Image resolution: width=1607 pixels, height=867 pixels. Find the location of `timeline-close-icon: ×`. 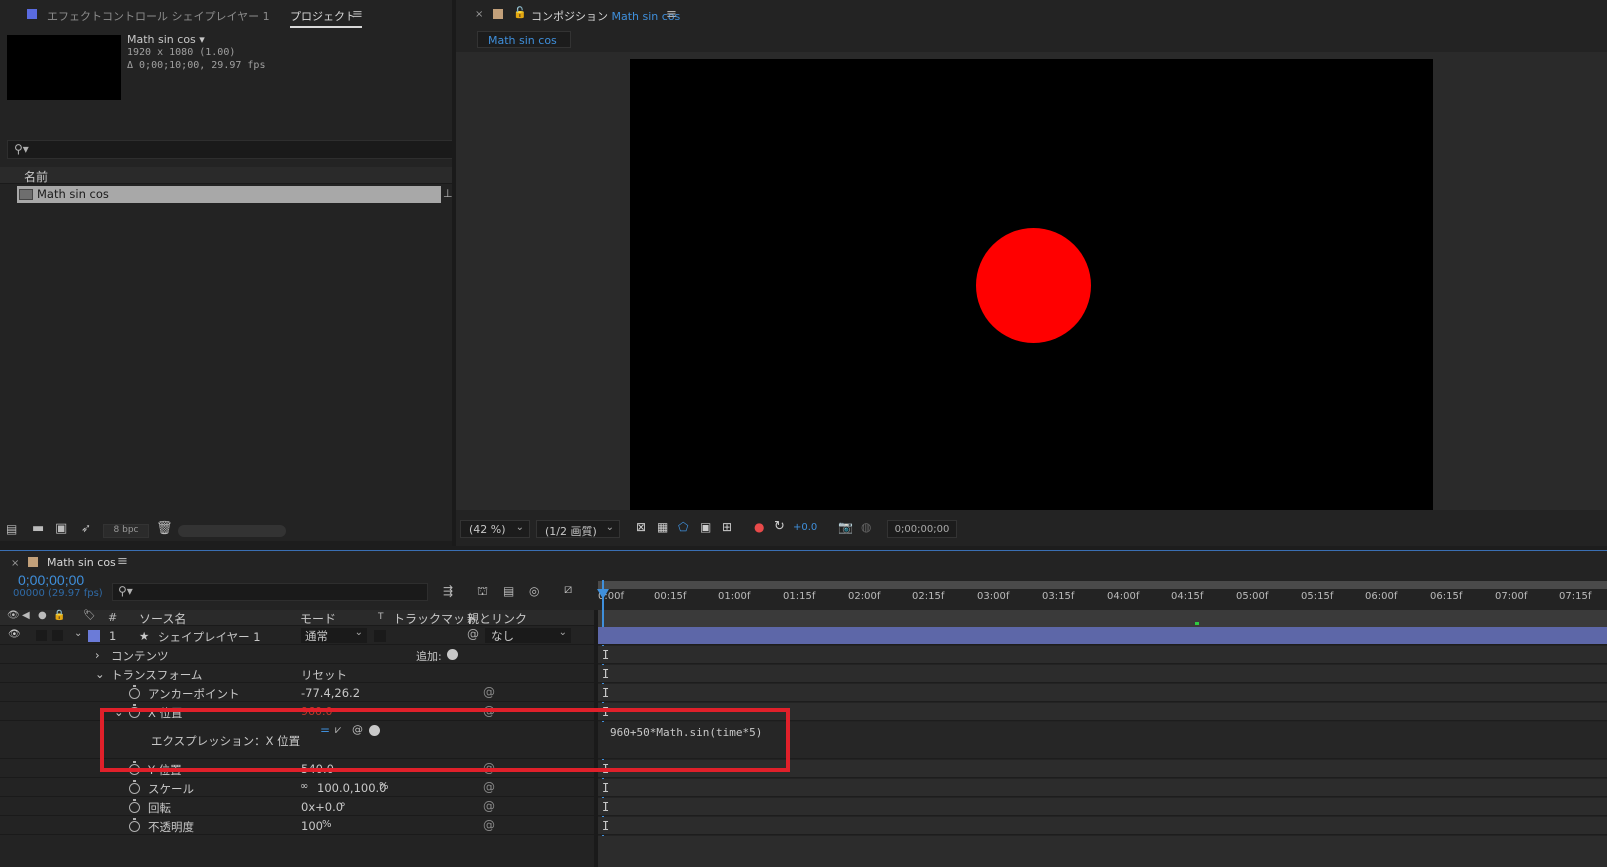

timeline-close-icon: × is located at coordinates (15, 563).